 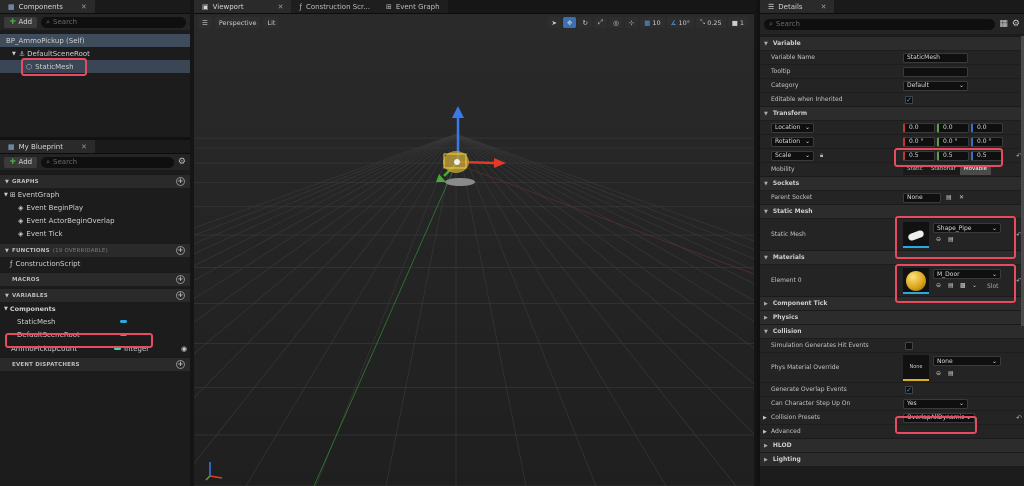 I want to click on material-dropdown: M_Door ⌄, so click(x=967, y=274).